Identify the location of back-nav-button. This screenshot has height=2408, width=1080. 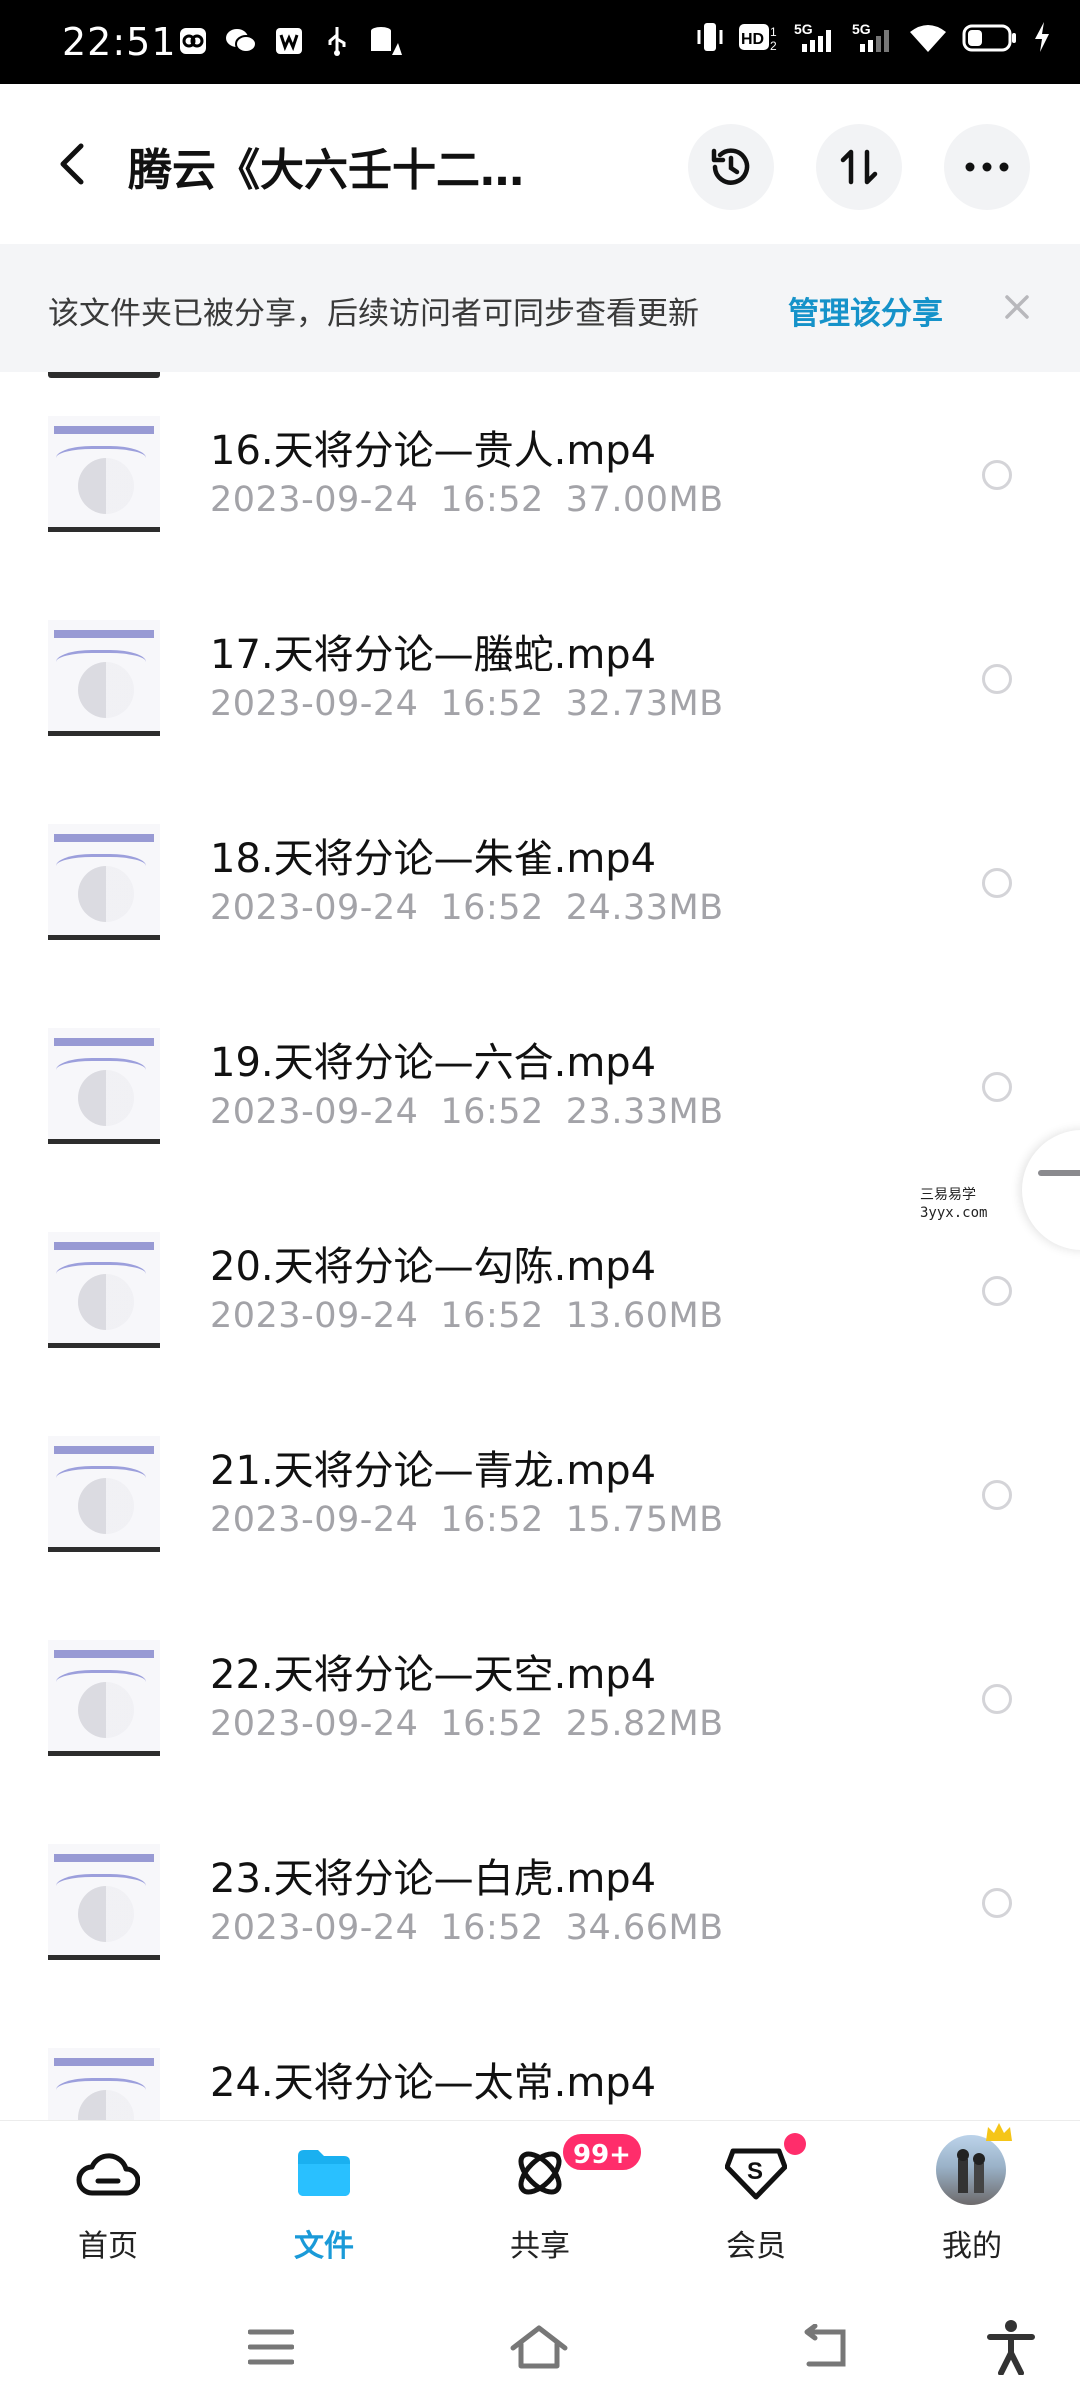
(825, 2347).